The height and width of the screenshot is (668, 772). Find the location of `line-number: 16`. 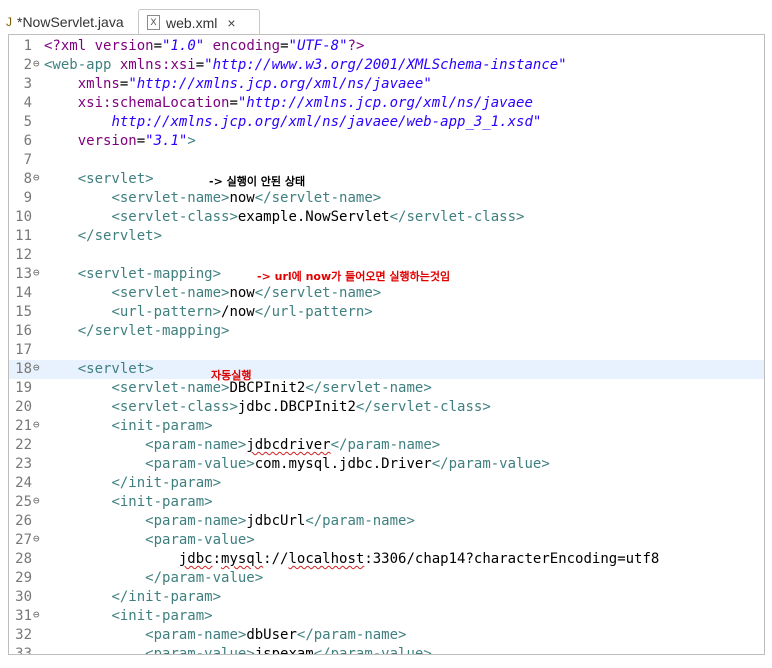

line-number: 16 is located at coordinates (23, 331).